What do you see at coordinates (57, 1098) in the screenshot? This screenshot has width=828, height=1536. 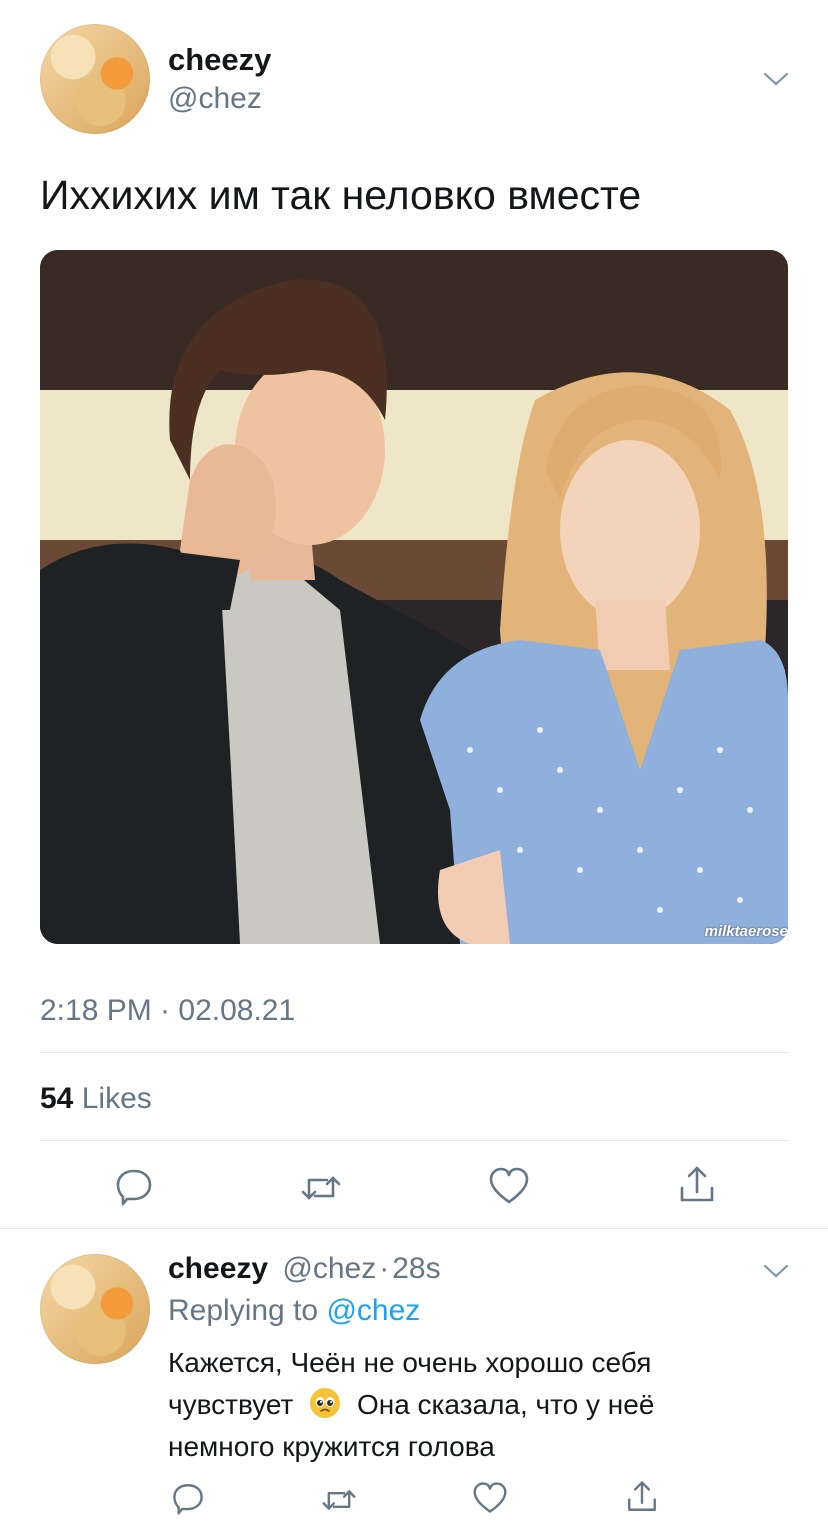 I see `likes-count: 54` at bounding box center [57, 1098].